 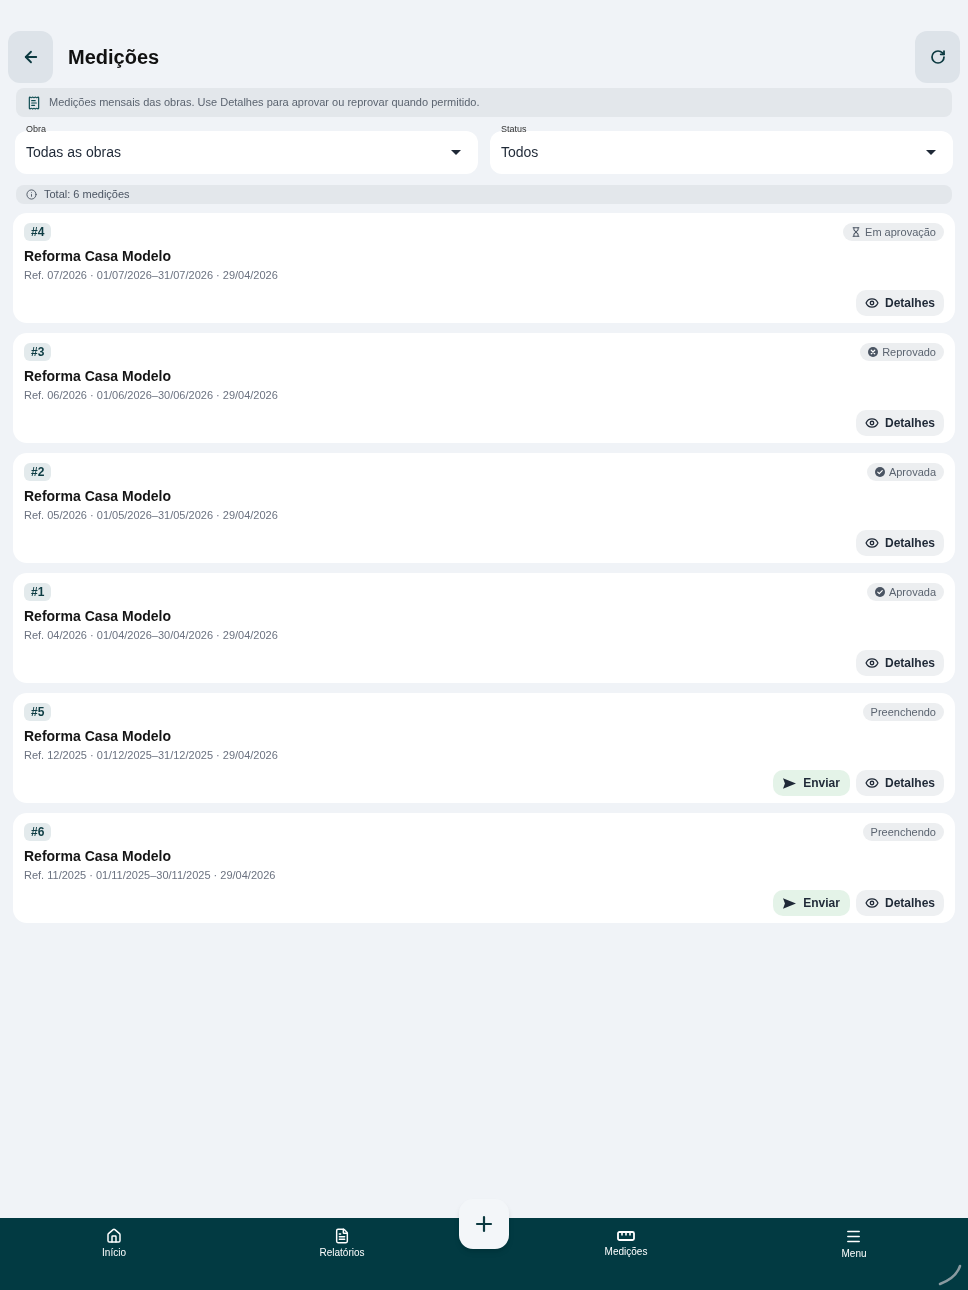 What do you see at coordinates (38, 232) in the screenshot?
I see `measurement-number: #4` at bounding box center [38, 232].